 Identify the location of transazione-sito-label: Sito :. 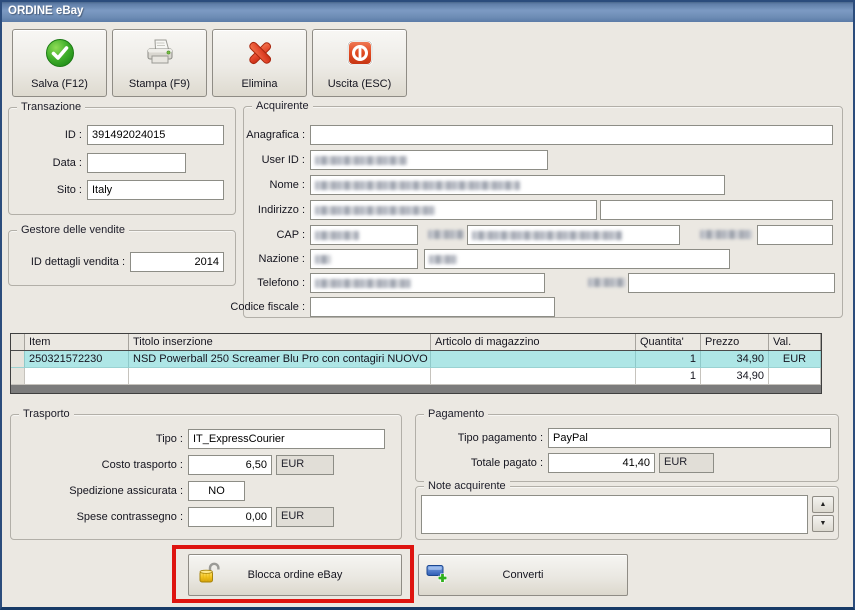
(69, 190).